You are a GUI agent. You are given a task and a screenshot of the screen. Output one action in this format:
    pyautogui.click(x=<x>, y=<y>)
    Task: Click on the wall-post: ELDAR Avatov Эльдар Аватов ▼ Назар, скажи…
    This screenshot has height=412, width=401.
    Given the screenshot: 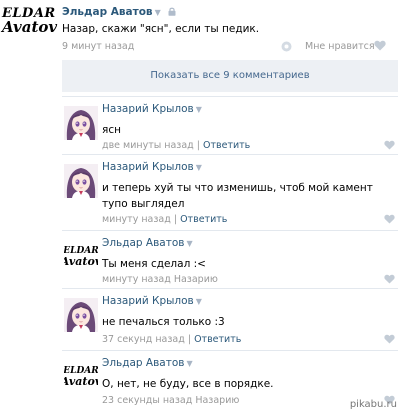 What is the action you would take?
    pyautogui.click(x=200, y=28)
    